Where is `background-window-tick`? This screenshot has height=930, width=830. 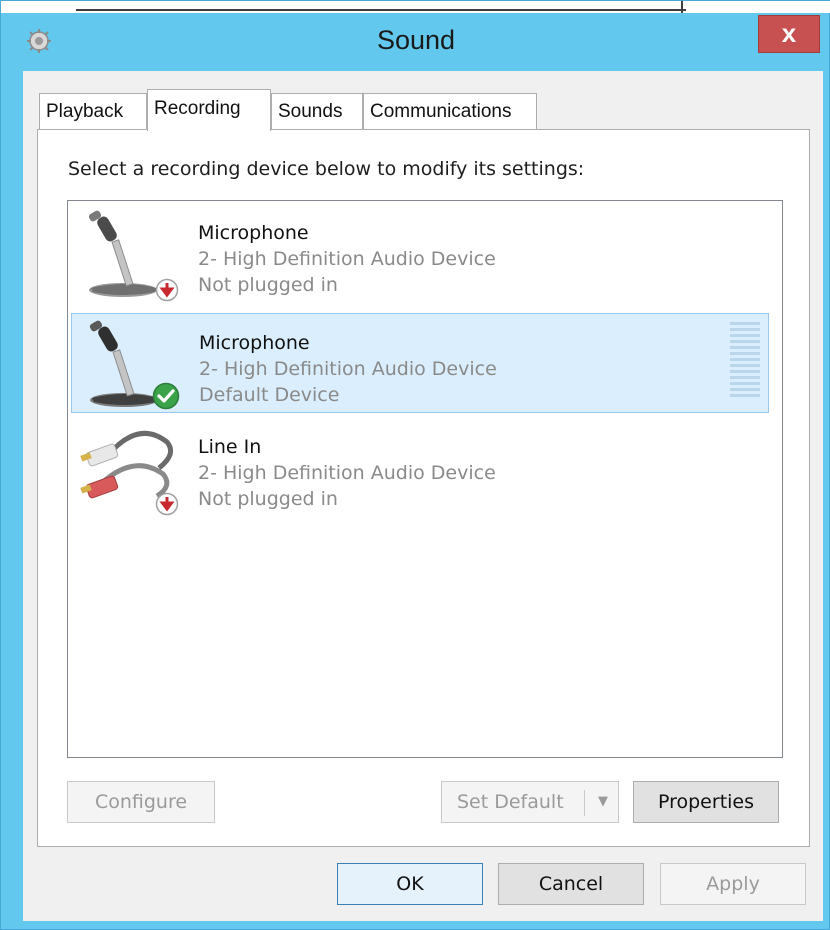 background-window-tick is located at coordinates (682, 7).